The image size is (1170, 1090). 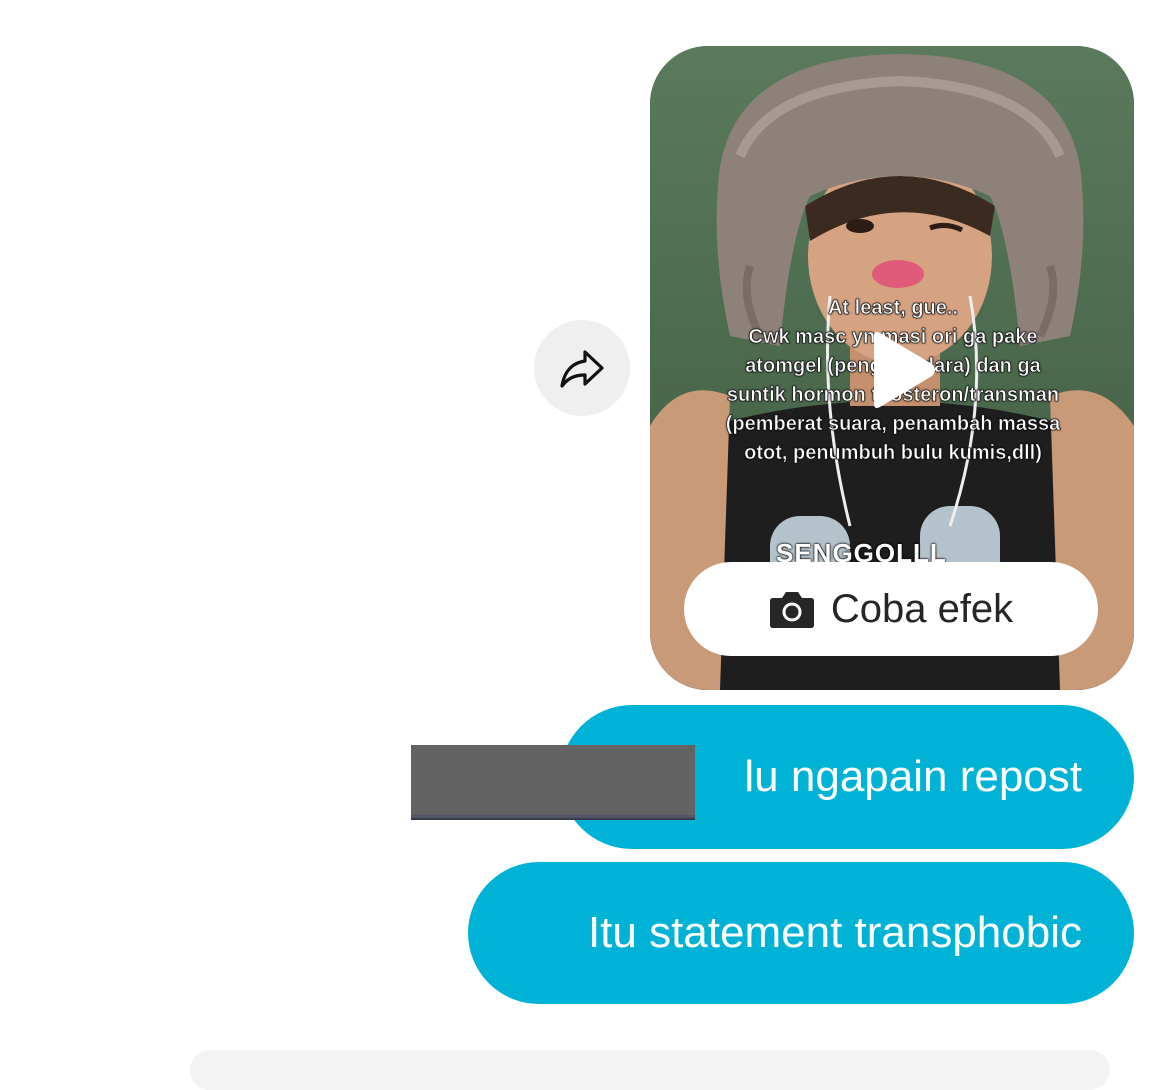 I want to click on share-arrow-icon, so click(x=582, y=369).